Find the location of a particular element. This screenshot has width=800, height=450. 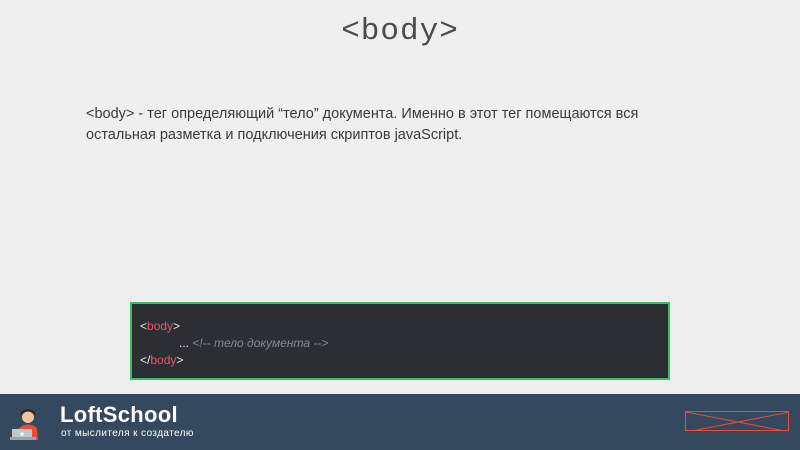

code-bracket: </ is located at coordinates (145, 360).